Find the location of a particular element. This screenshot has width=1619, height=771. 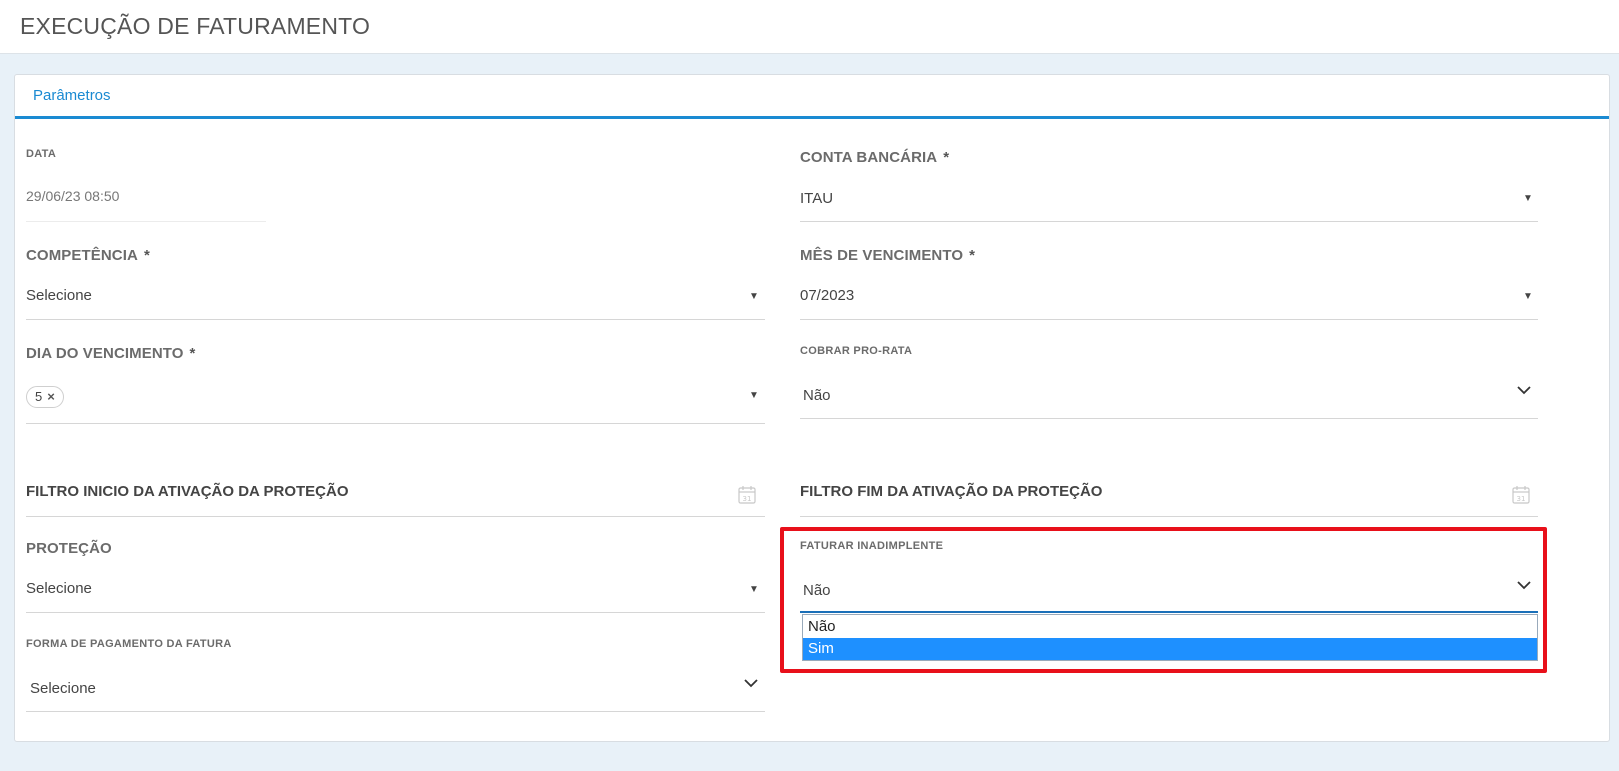

data-label: DATA is located at coordinates (41, 154).